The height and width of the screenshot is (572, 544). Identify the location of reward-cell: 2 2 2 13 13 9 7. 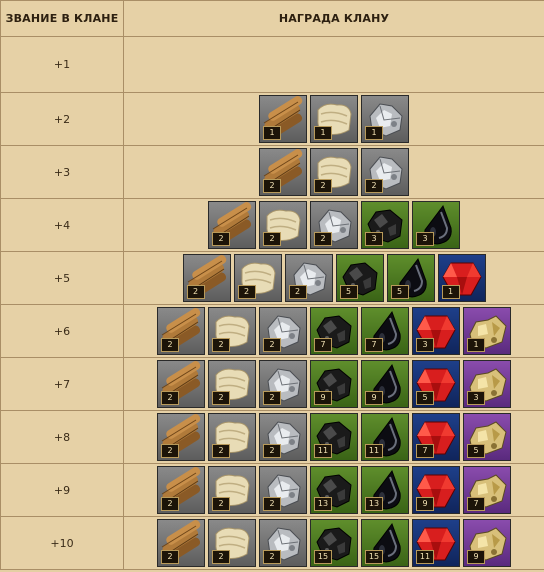
(333, 490).